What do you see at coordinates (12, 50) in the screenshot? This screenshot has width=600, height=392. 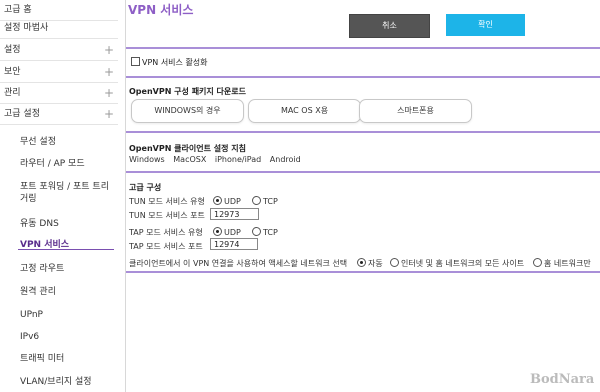 I see `sidebar-item-label: 설정` at bounding box center [12, 50].